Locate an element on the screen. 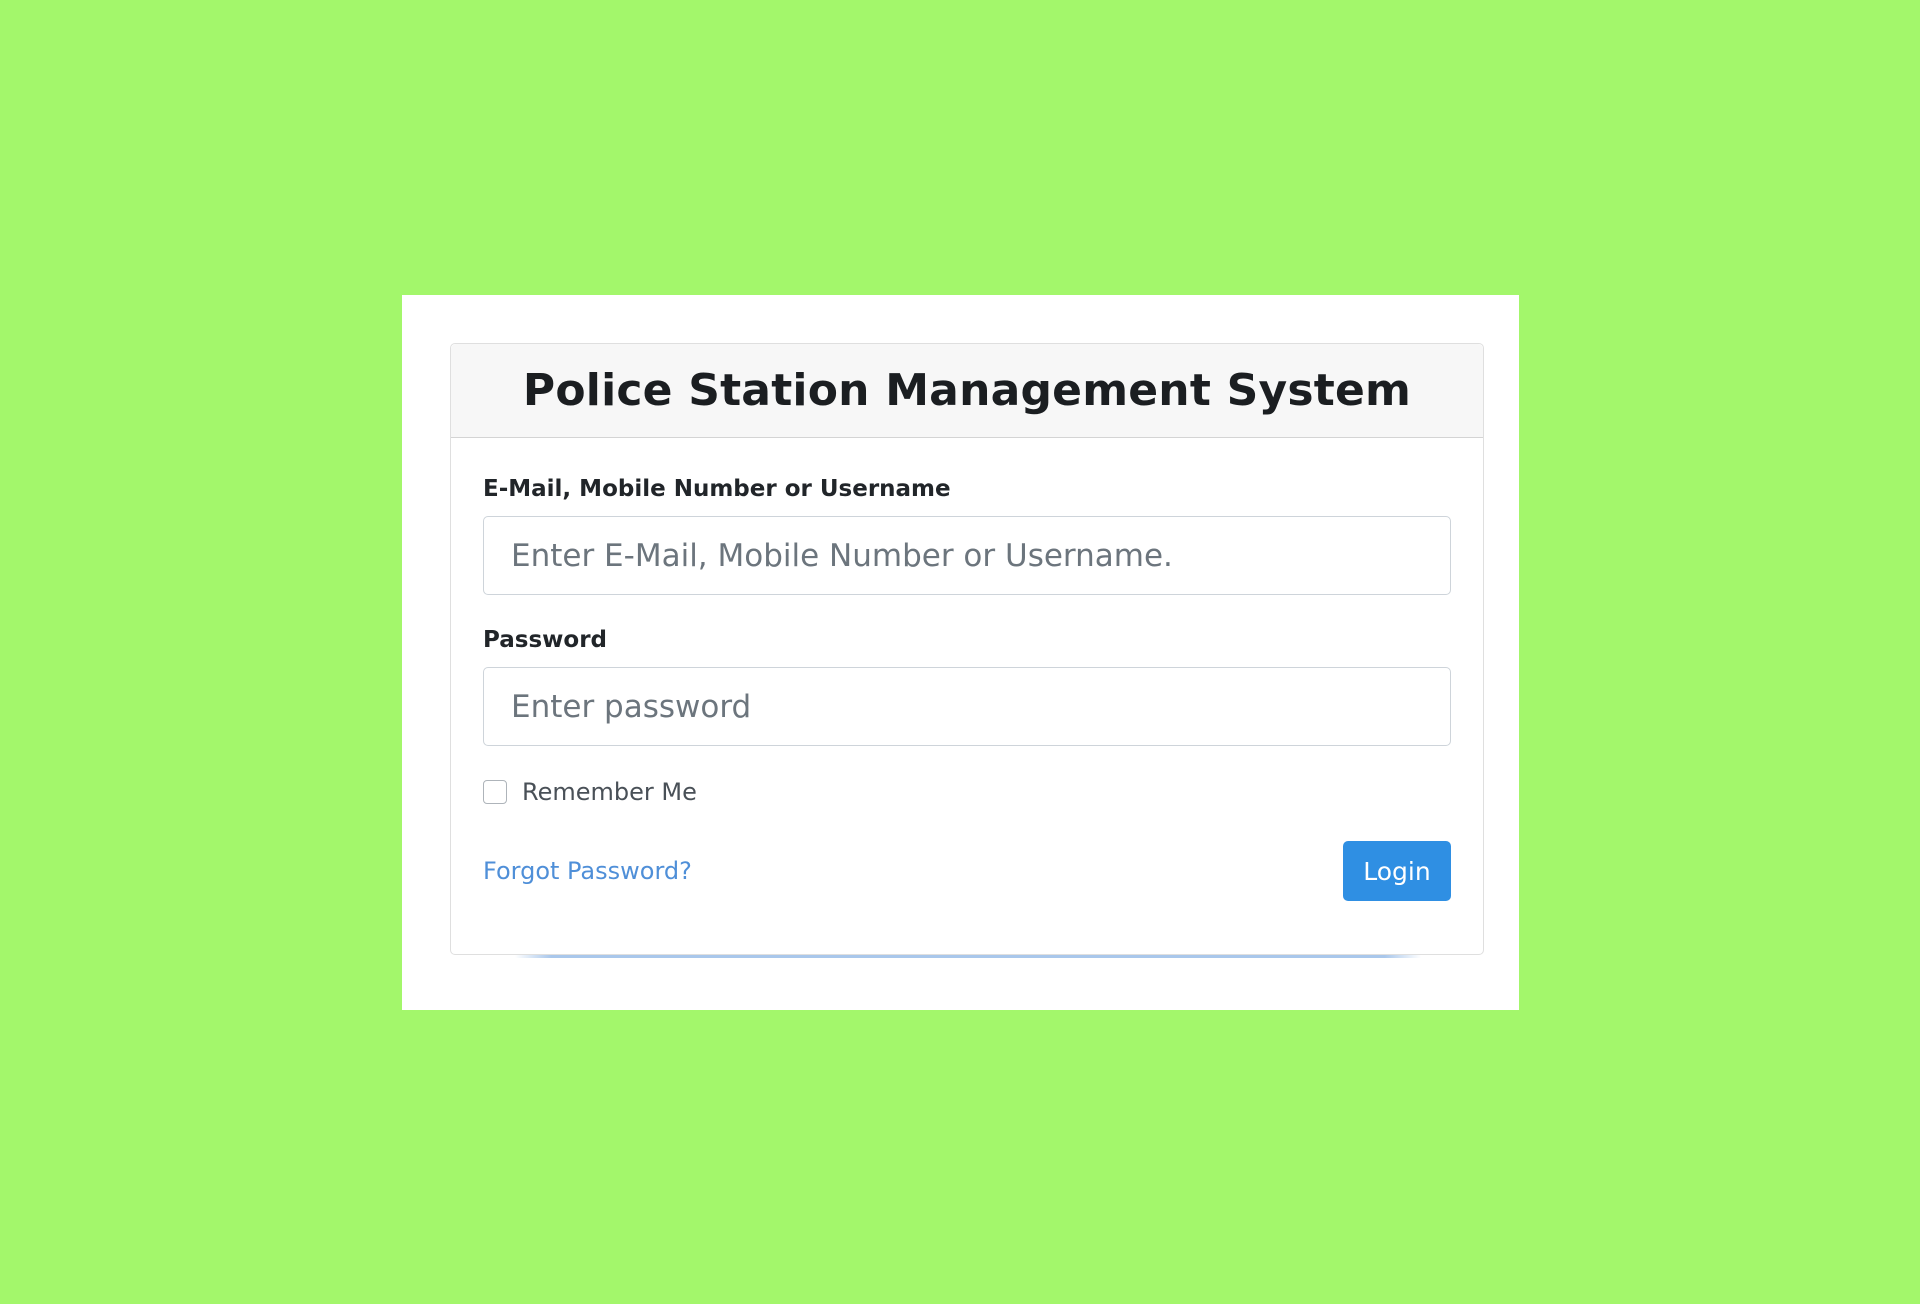  page-title: Police Station Management System is located at coordinates (967, 390).